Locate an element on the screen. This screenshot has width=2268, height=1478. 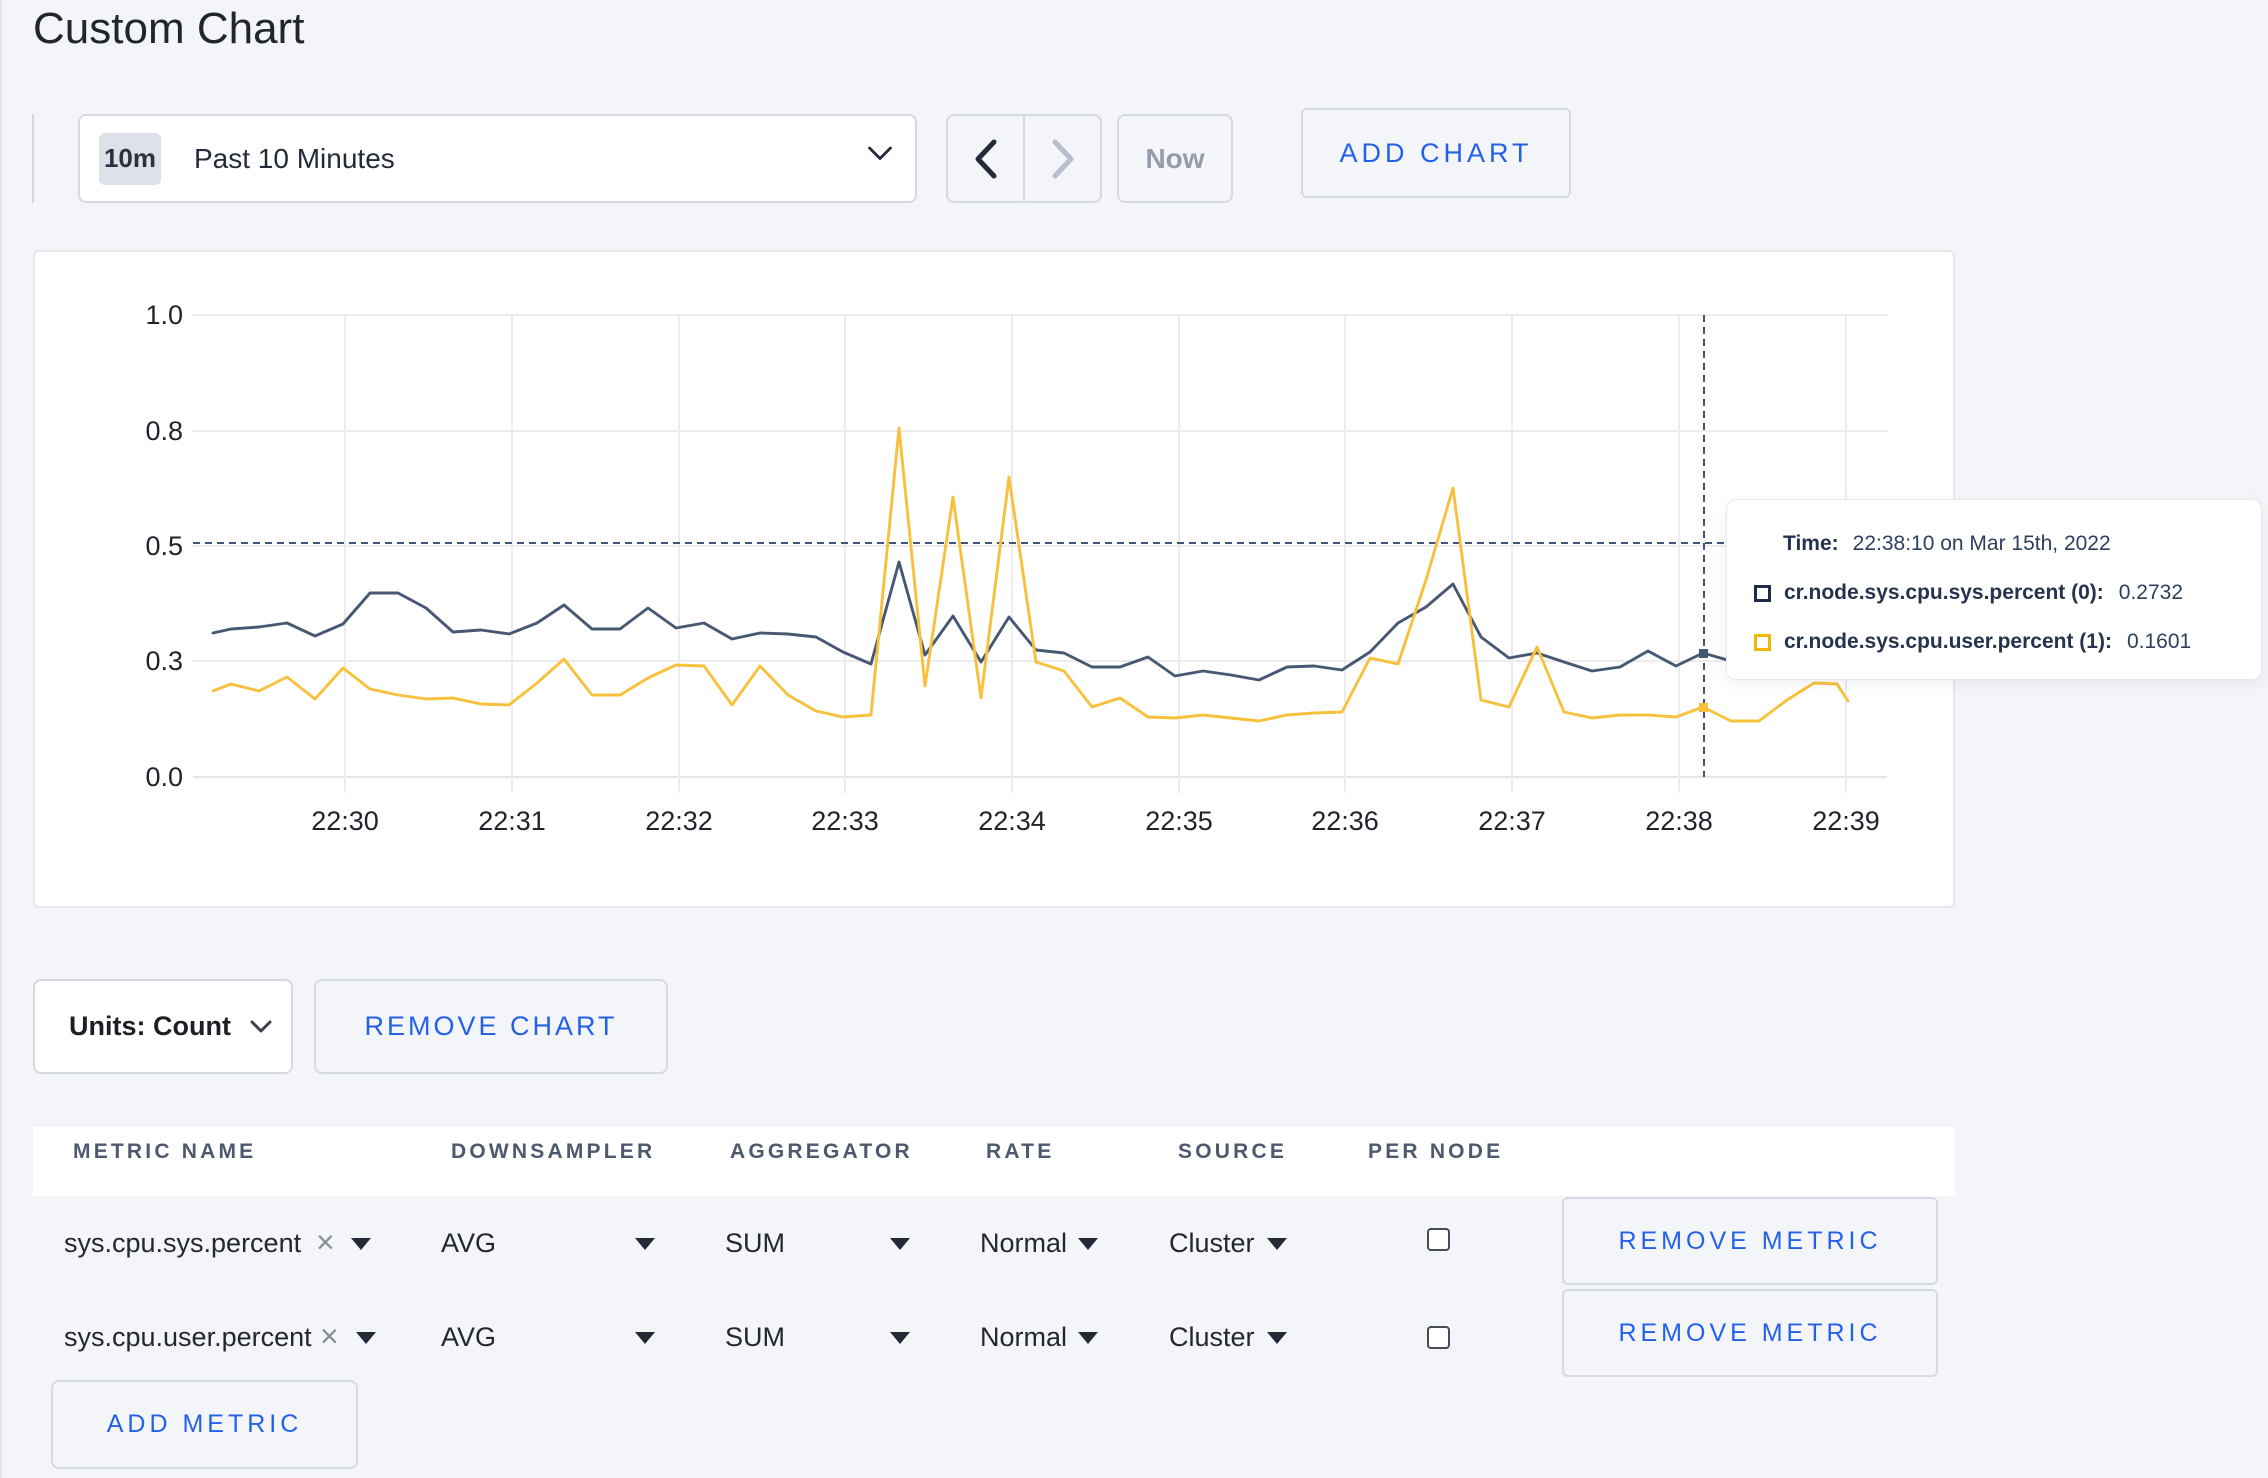
svg-text: 0.5 is located at coordinates (164, 546).